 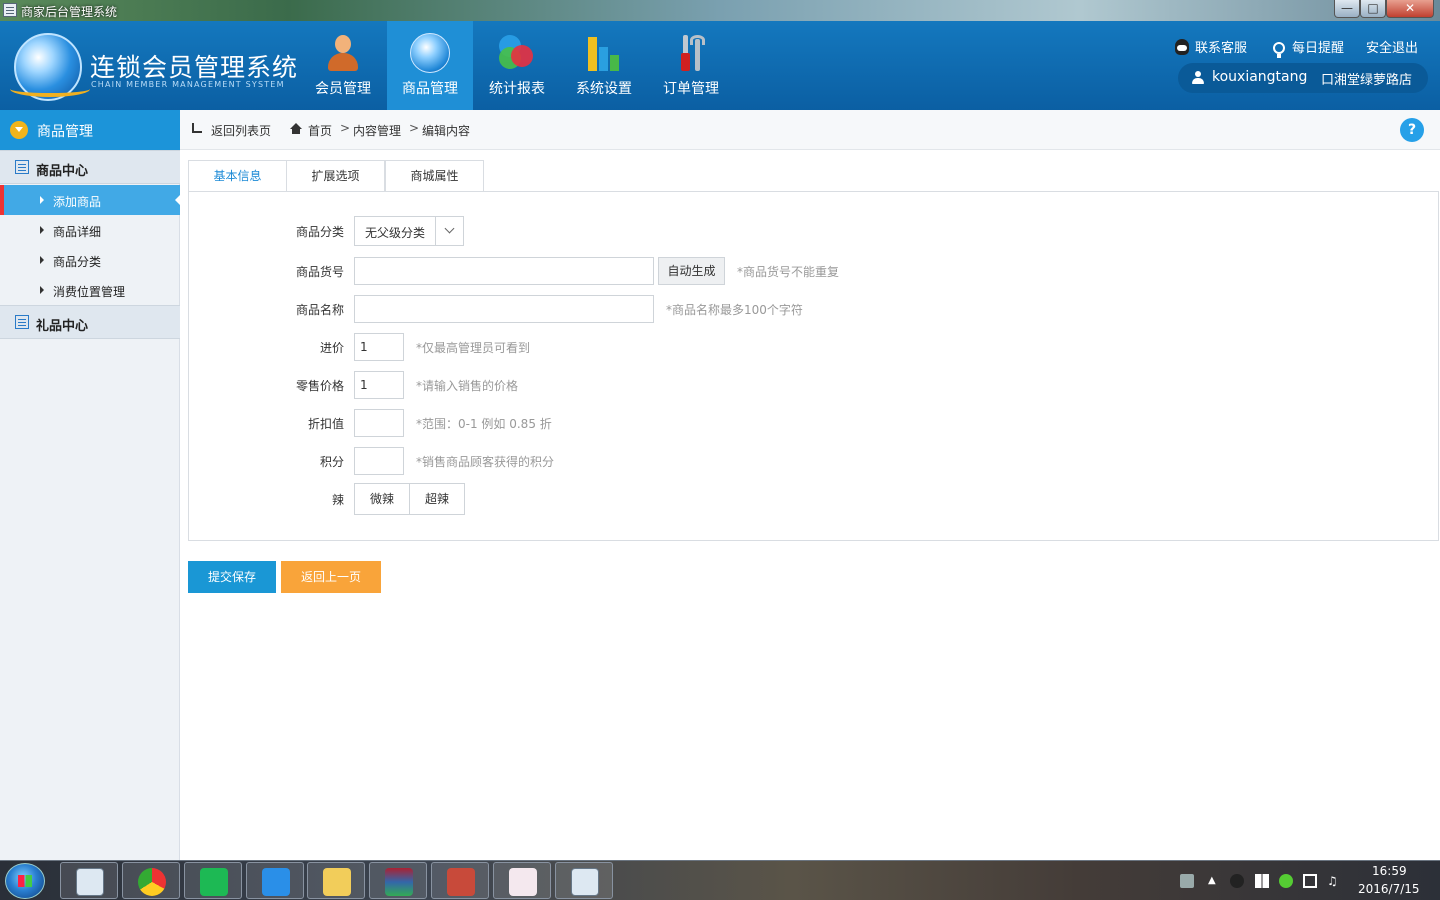 I want to click on home-icon, so click(x=296, y=128).